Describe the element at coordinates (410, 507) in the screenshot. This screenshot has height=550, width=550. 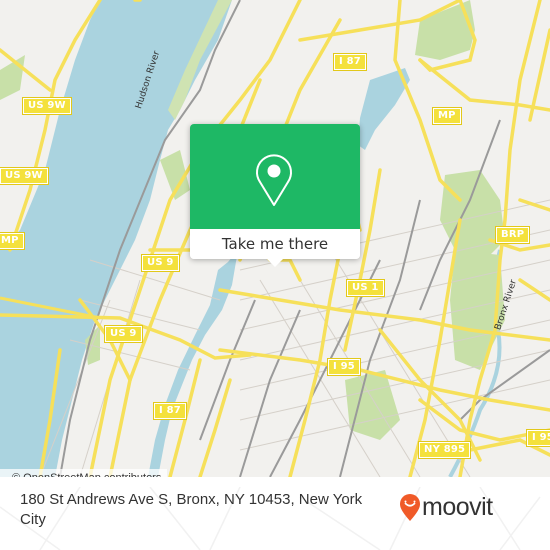
I see `moovit-pin-smile-icon` at that location.